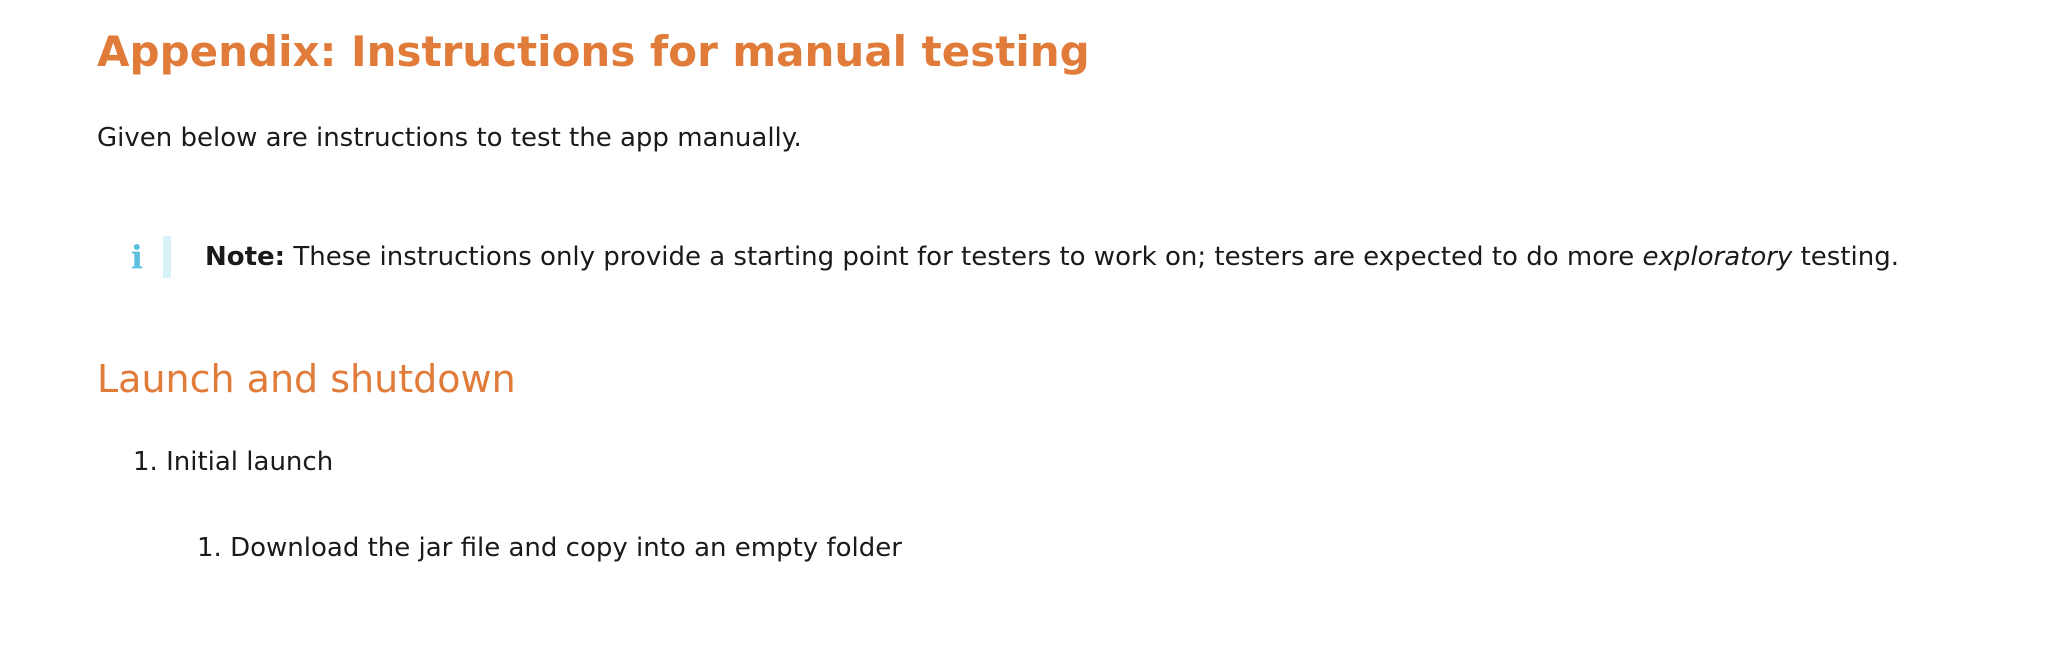 The height and width of the screenshot is (650, 2058). Describe the element at coordinates (250, 462) in the screenshot. I see `list-item-label: Initial launch` at that location.